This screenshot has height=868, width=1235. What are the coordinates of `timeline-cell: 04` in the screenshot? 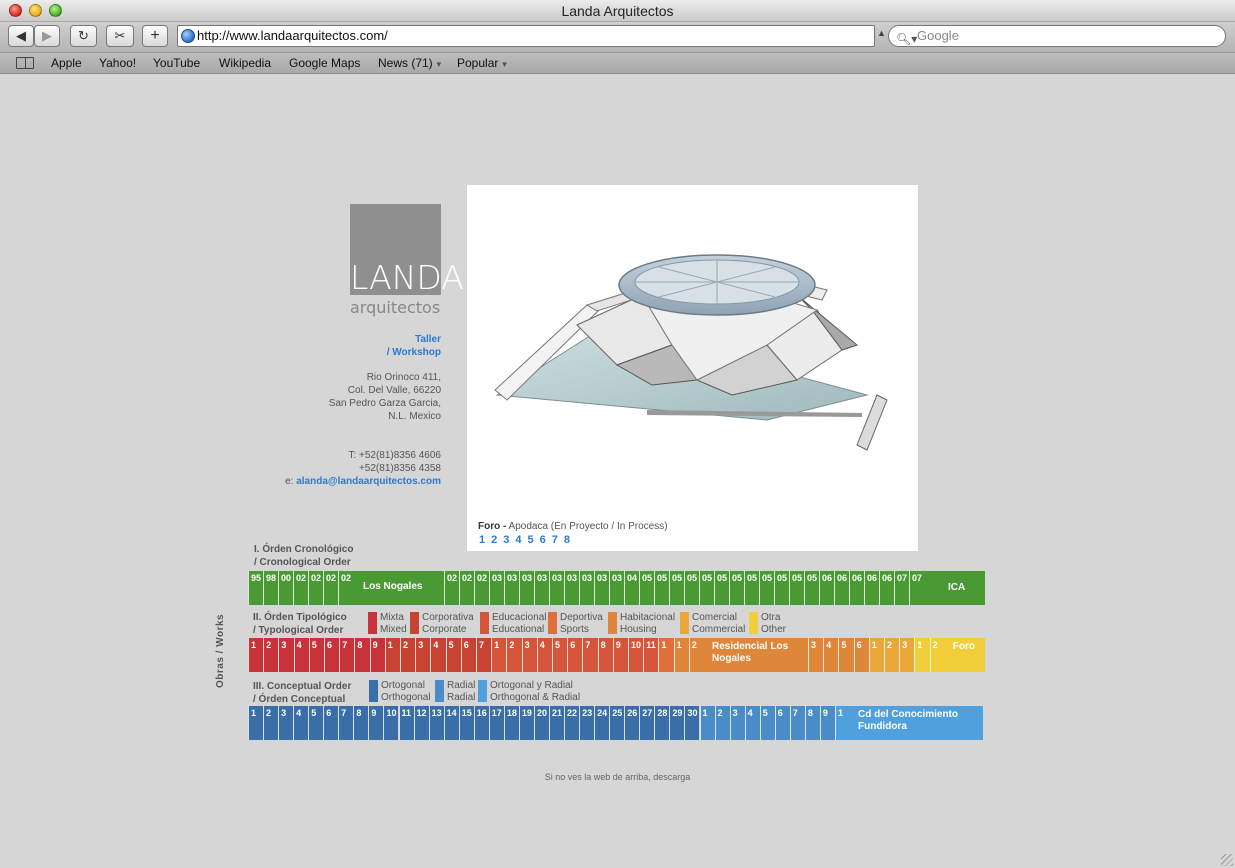 It's located at (631, 588).